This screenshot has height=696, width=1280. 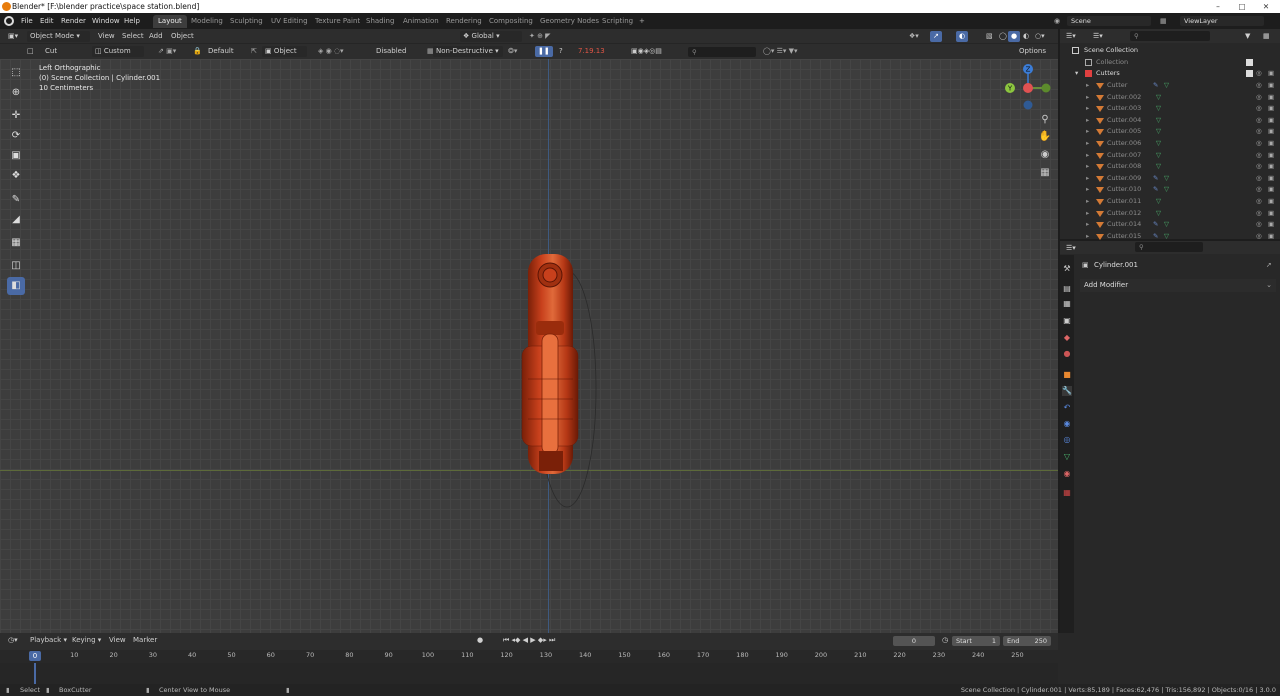 I want to click on menu-add: Add, so click(x=156, y=36).